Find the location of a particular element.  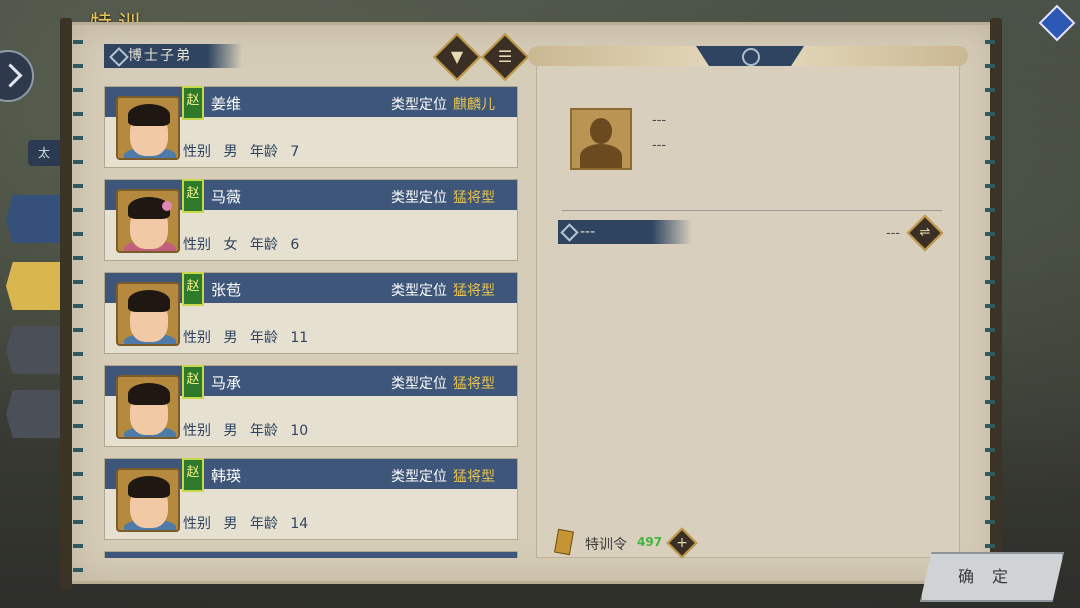

card-header is located at coordinates (311, 555).